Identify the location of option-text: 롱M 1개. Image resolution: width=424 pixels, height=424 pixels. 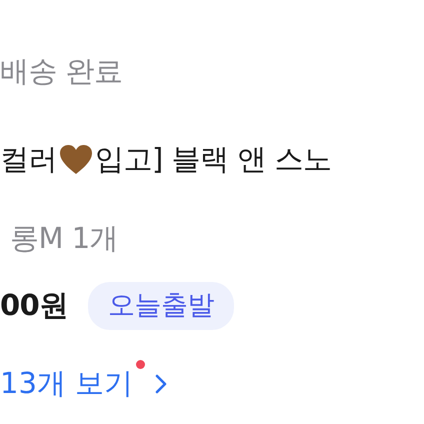
(64, 239).